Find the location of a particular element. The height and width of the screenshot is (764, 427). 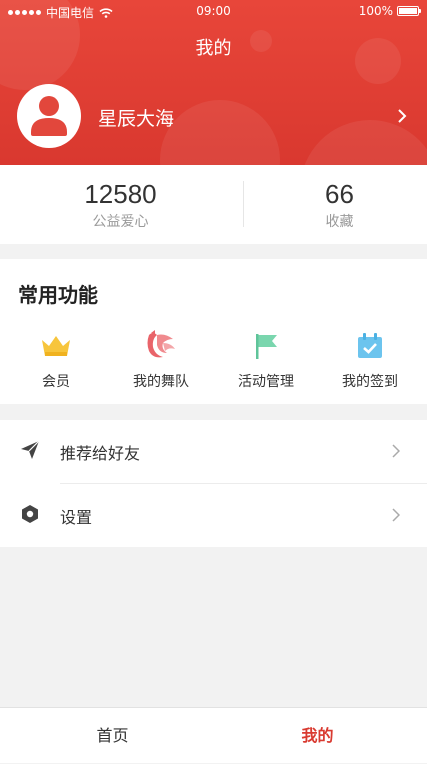

user-icon is located at coordinates (49, 116).